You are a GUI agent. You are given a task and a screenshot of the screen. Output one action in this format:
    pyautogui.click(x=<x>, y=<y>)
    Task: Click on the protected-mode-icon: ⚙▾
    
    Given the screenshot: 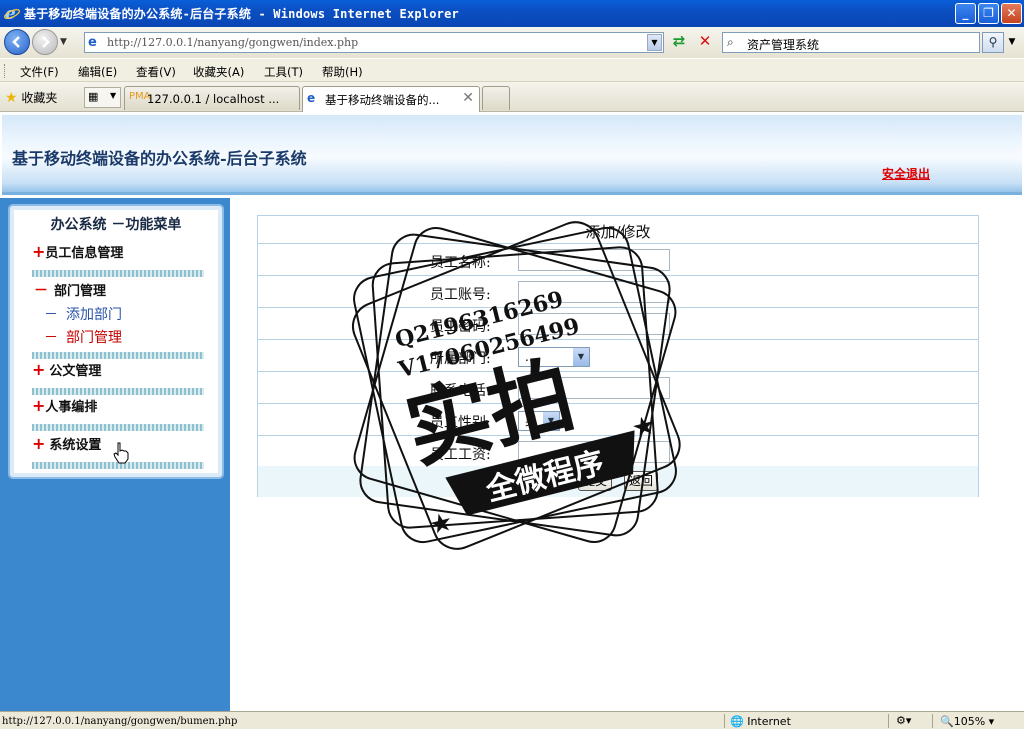 What is the action you would take?
    pyautogui.click(x=903, y=720)
    